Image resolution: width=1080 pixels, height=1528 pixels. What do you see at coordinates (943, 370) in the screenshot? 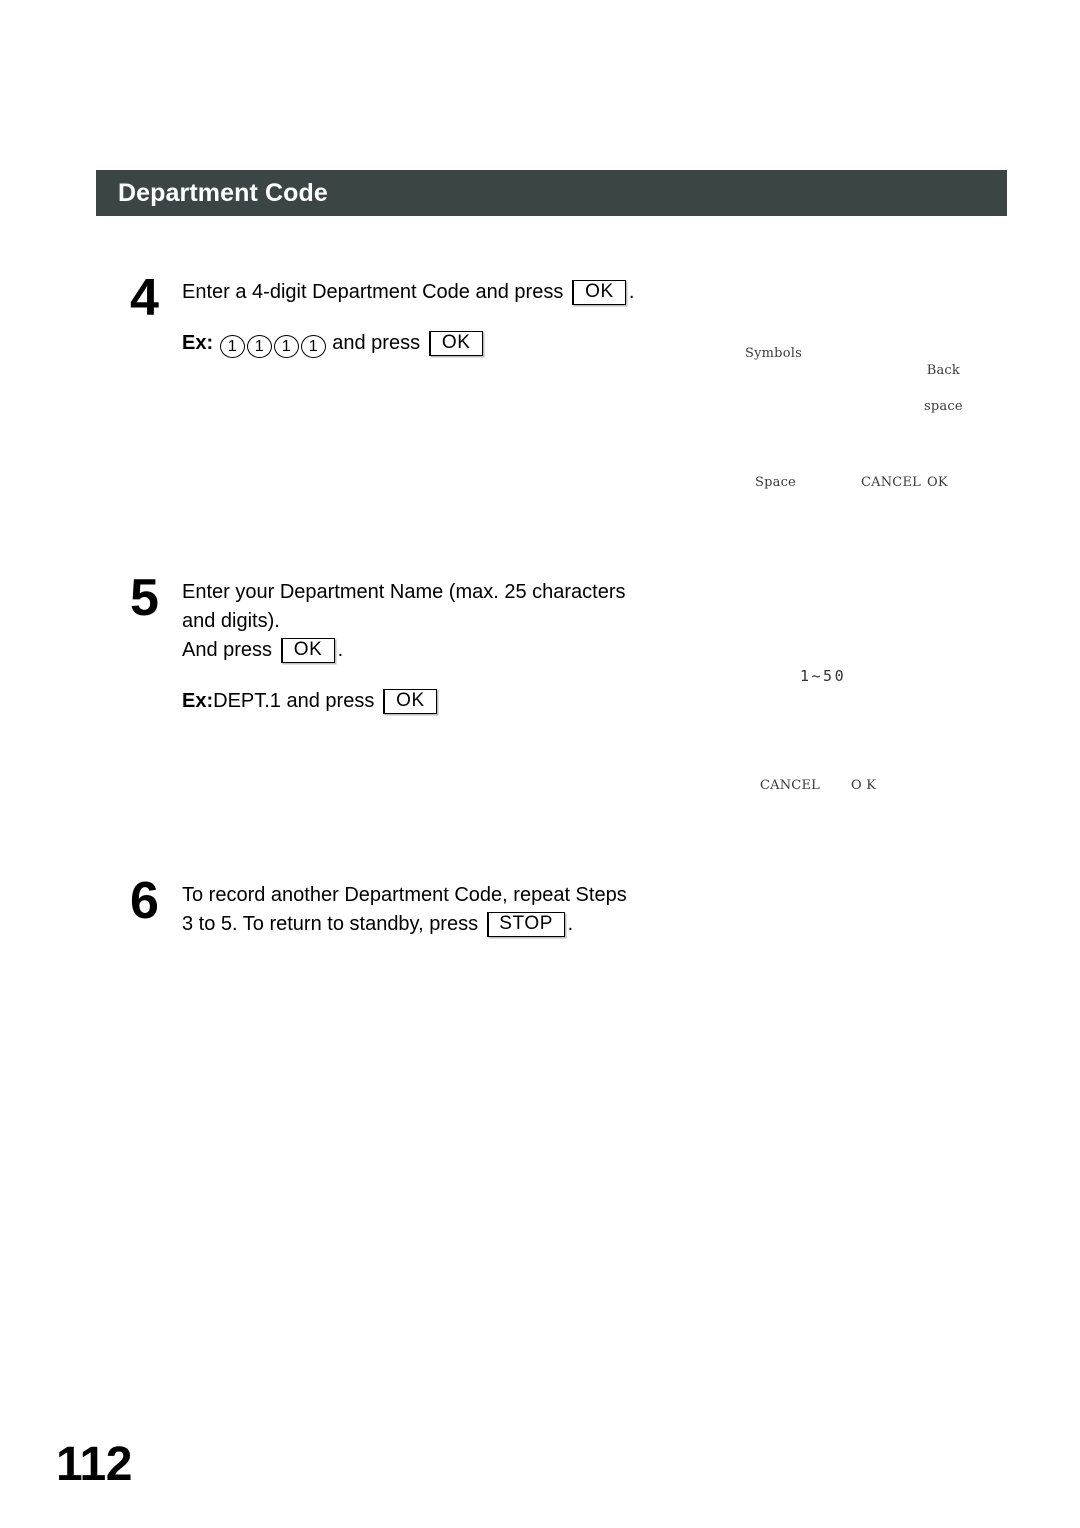
I see `lcd-softkey-backspace-line1: Back` at bounding box center [943, 370].